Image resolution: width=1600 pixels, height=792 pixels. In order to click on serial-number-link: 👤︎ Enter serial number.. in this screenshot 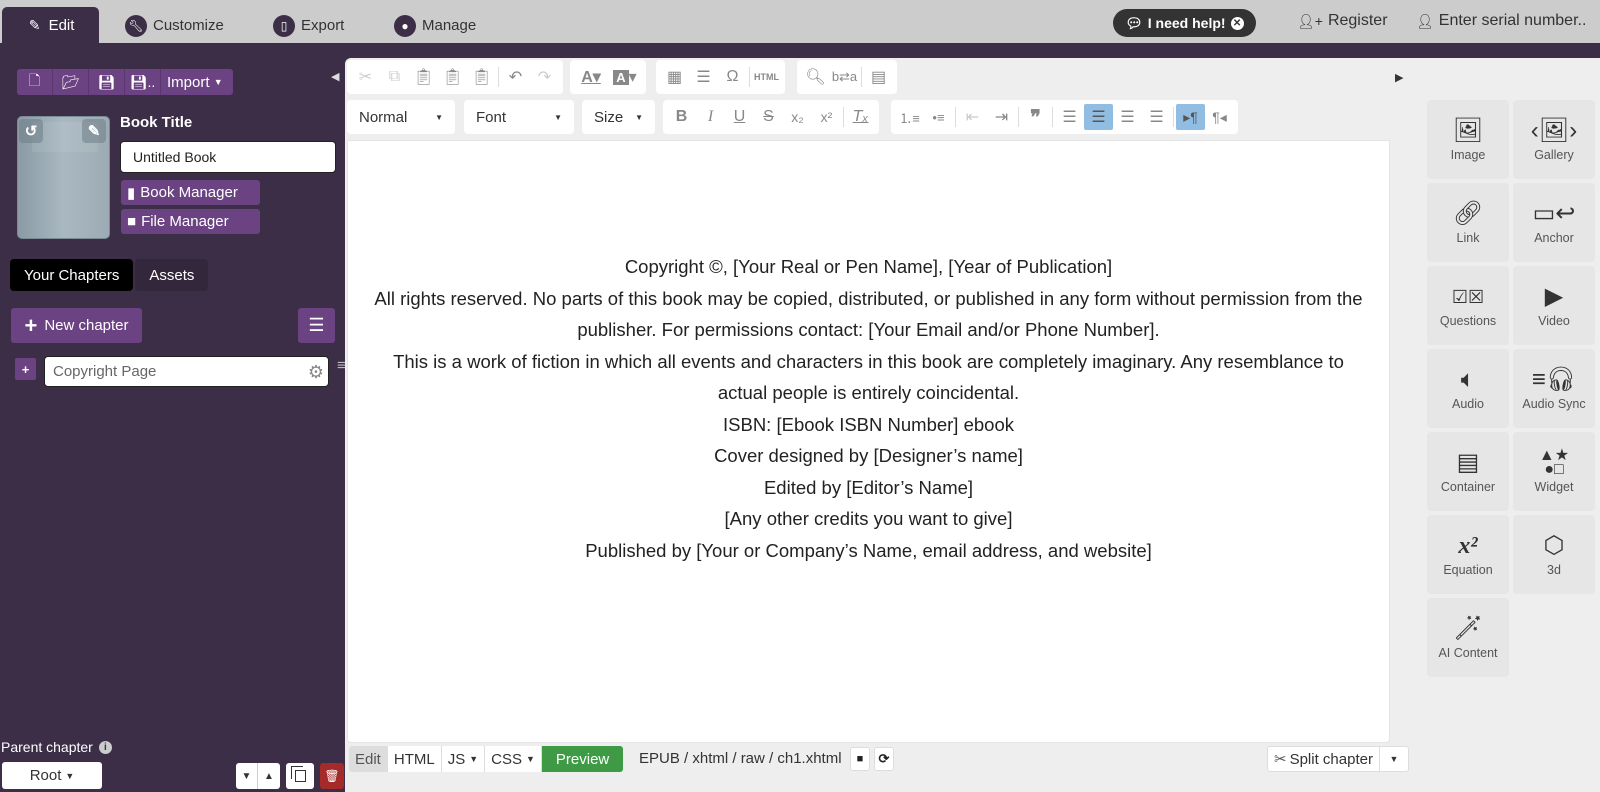, I will do `click(1501, 21)`.